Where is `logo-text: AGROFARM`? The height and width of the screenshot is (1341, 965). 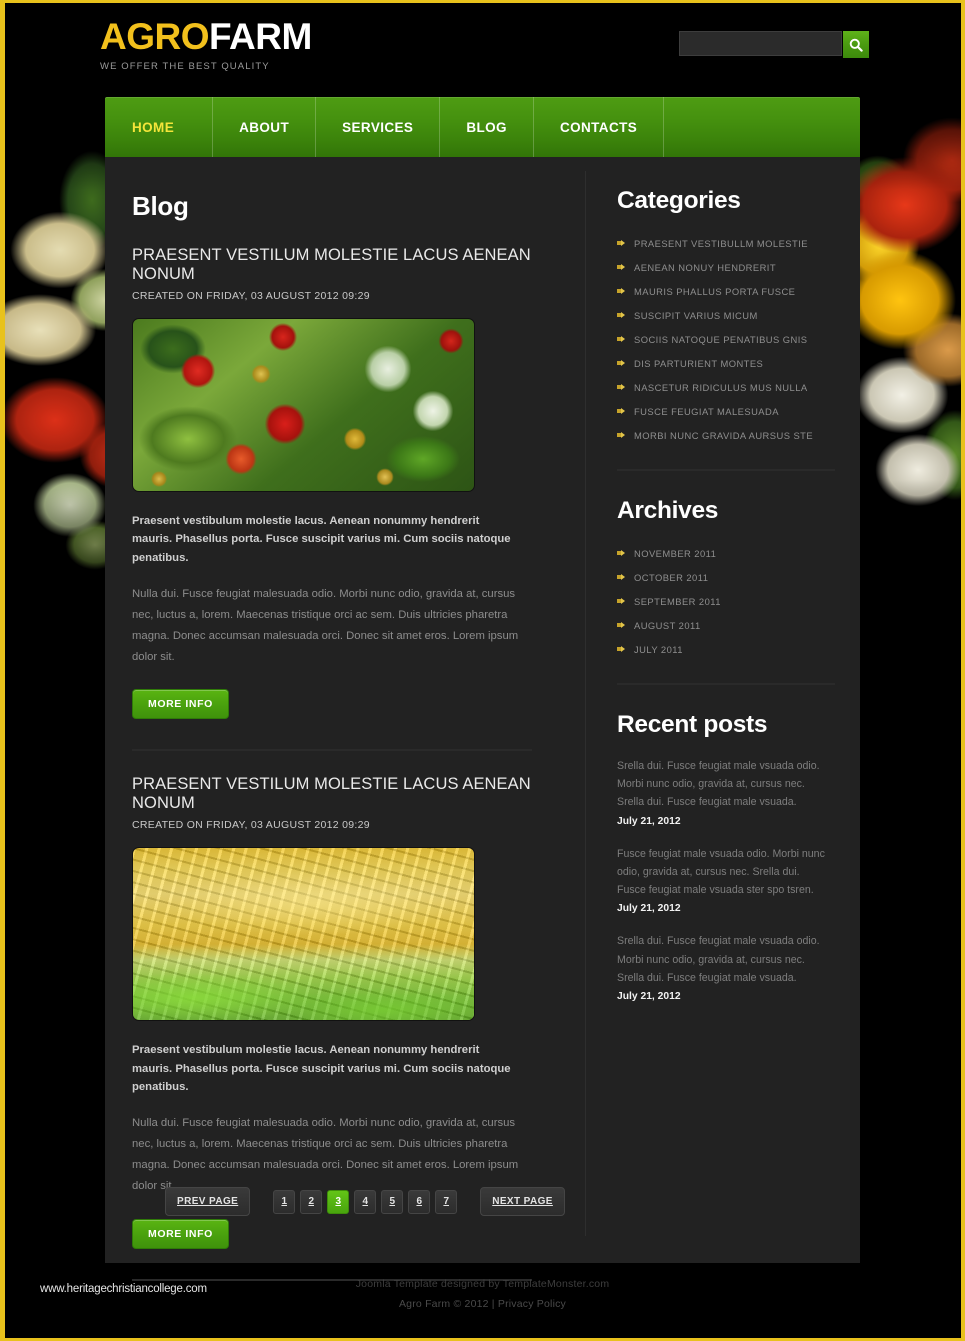
logo-text: AGROFARM is located at coordinates (206, 36).